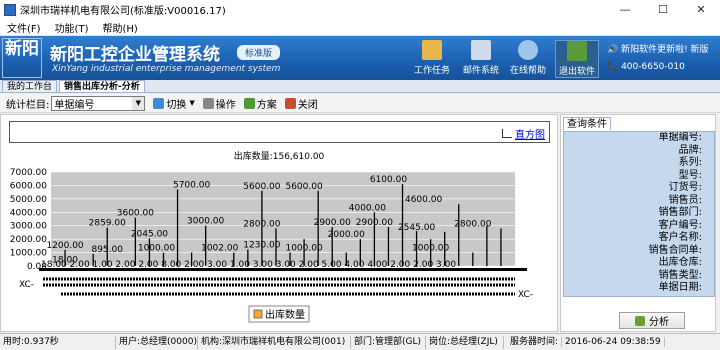 This screenshot has width=720, height=350. I want to click on data-label: 2000.00, so click(346, 235).